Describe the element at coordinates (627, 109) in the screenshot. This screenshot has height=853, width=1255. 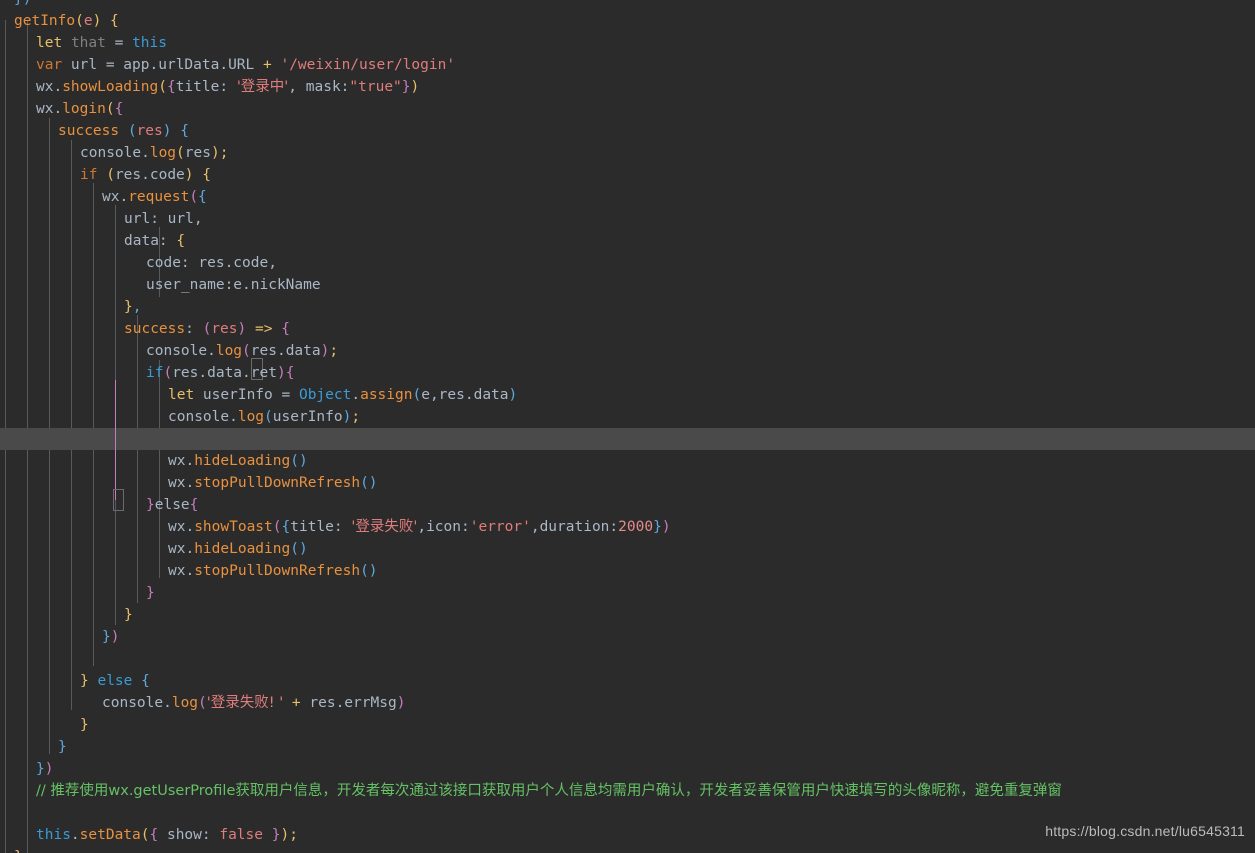
I see `code-line: wx.login({` at that location.